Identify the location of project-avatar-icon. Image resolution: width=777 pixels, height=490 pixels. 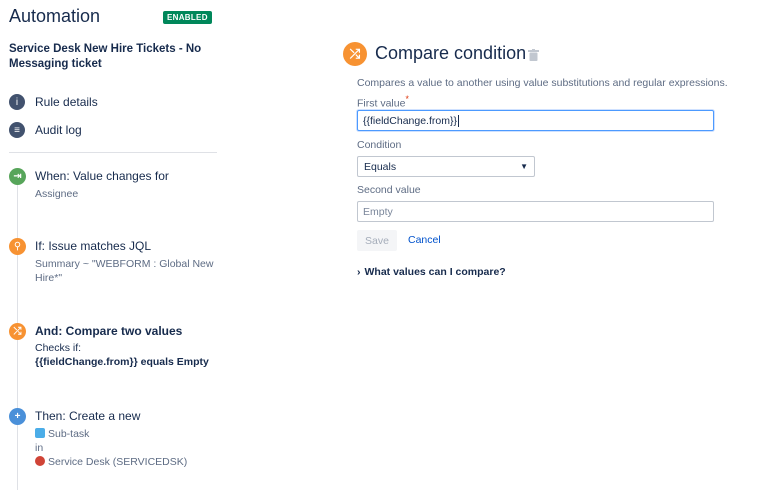
(40, 461).